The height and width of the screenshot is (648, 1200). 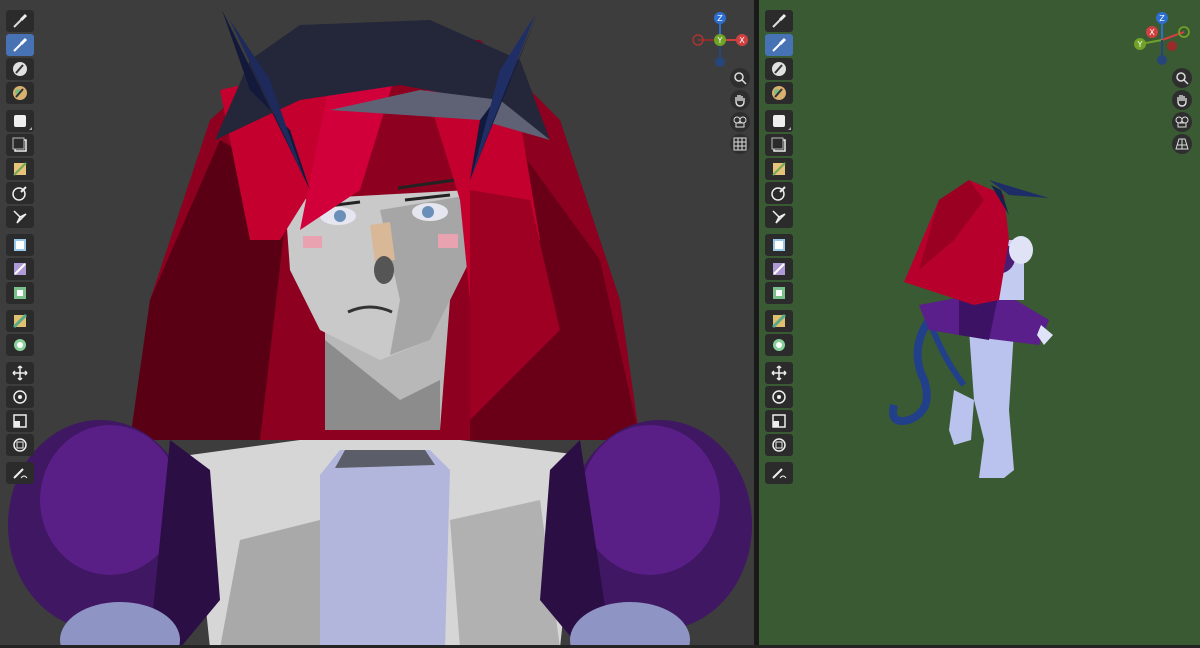 I want to click on tail, so click(x=911, y=371).